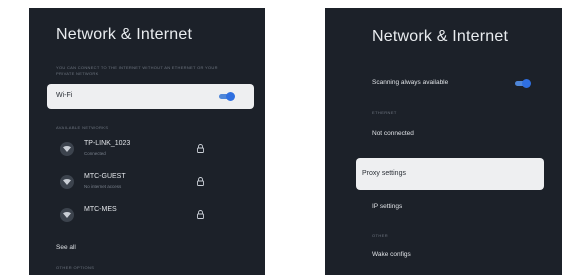 The image size is (579, 275). I want to click on ethernet-header: Ethernet, so click(384, 112).